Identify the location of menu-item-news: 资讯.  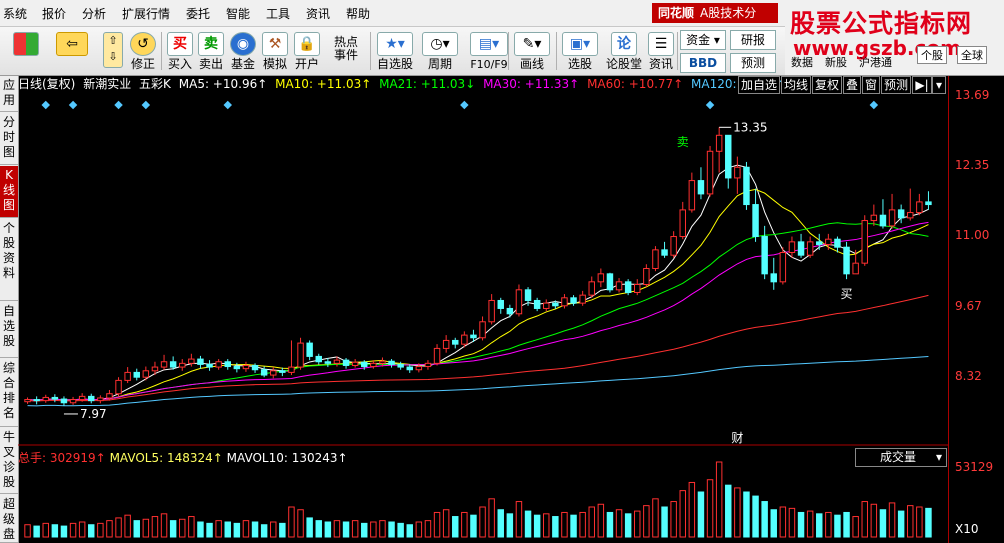
(318, 13).